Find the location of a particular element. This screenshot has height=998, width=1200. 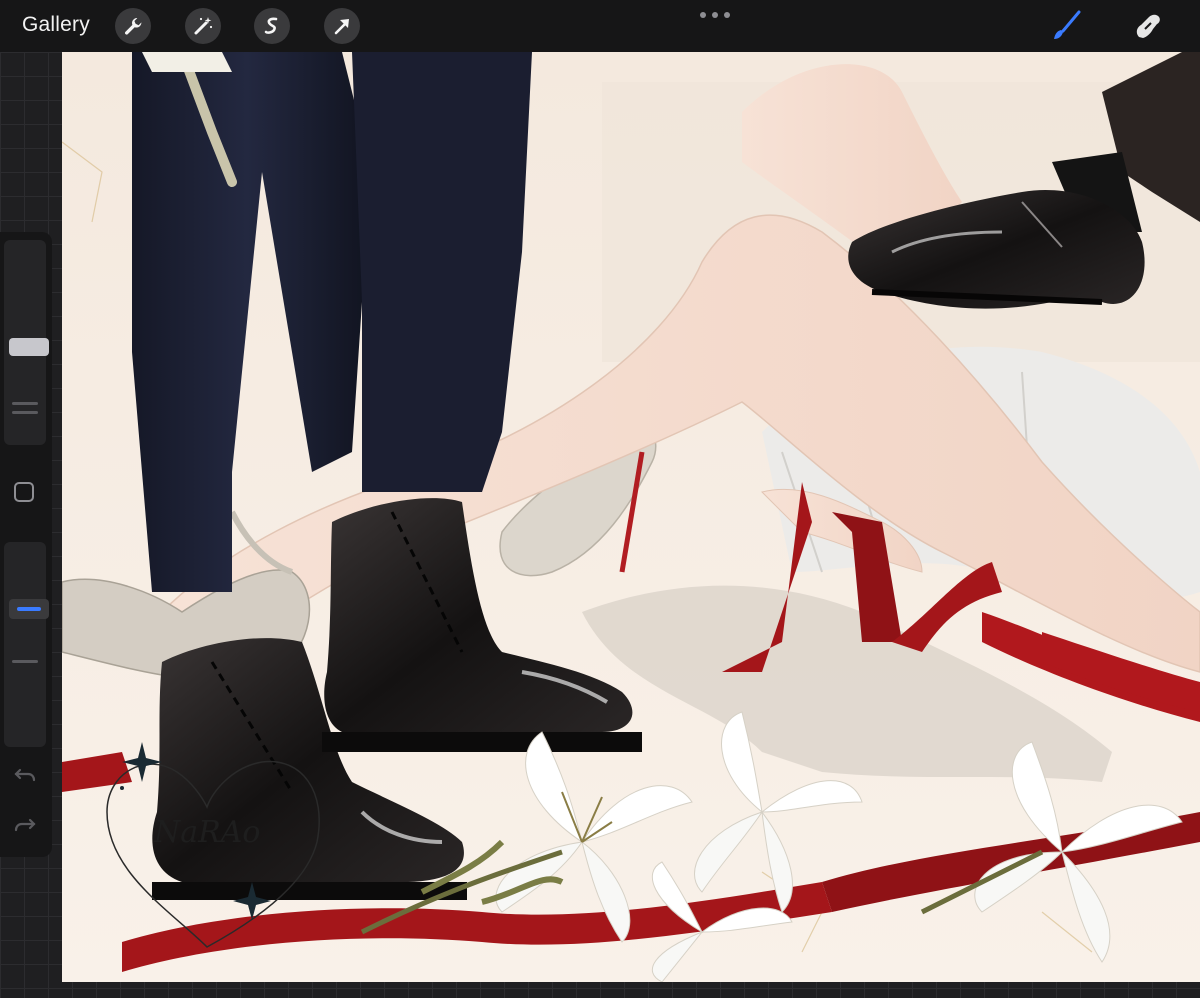

selection-icon is located at coordinates (271, 25).